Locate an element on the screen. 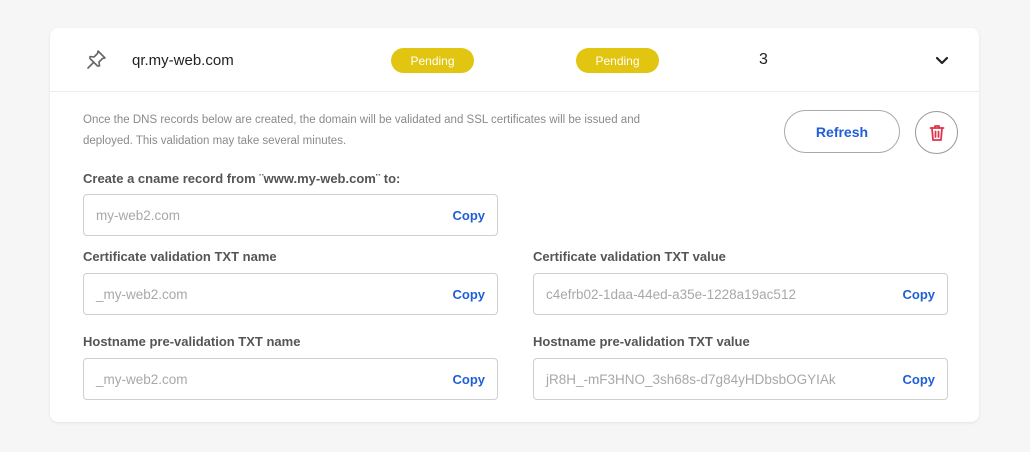 Image resolution: width=1030 pixels, height=452 pixels. record-count: 3 is located at coordinates (763, 59).